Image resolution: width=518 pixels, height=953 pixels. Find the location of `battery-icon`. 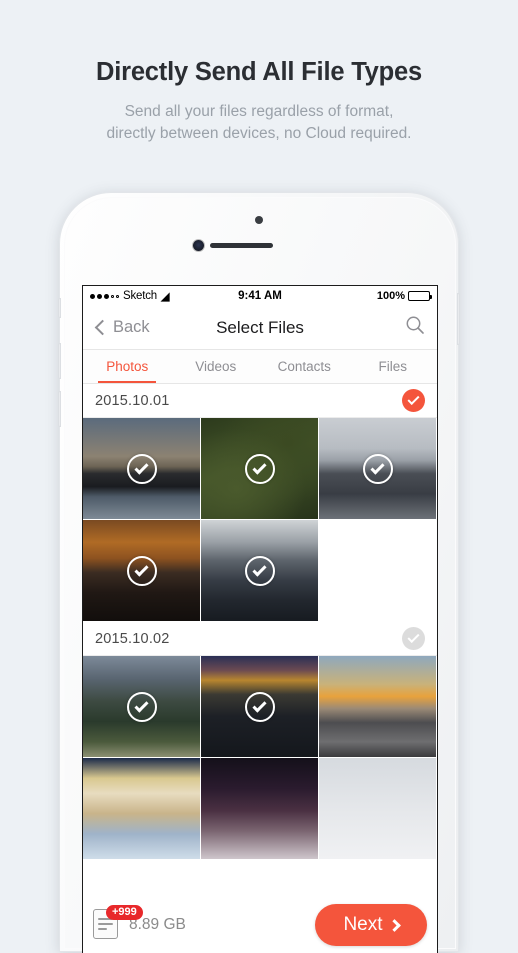

battery-icon is located at coordinates (420, 296).